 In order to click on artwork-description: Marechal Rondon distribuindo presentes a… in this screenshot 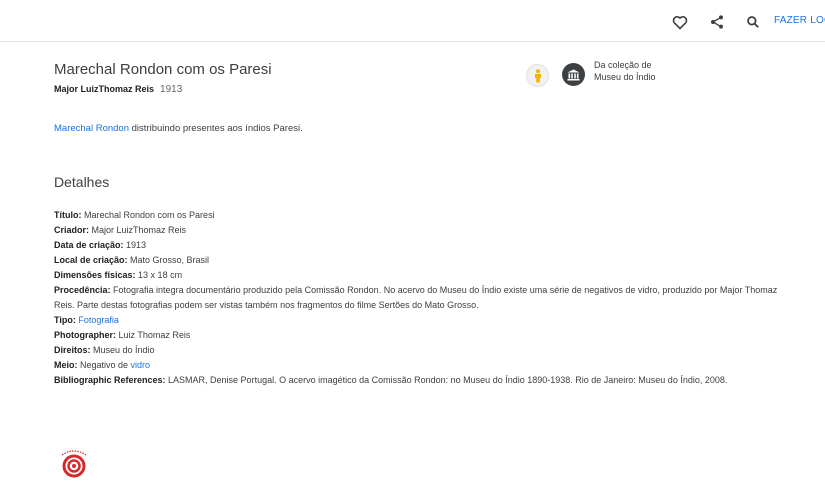, I will do `click(178, 128)`.